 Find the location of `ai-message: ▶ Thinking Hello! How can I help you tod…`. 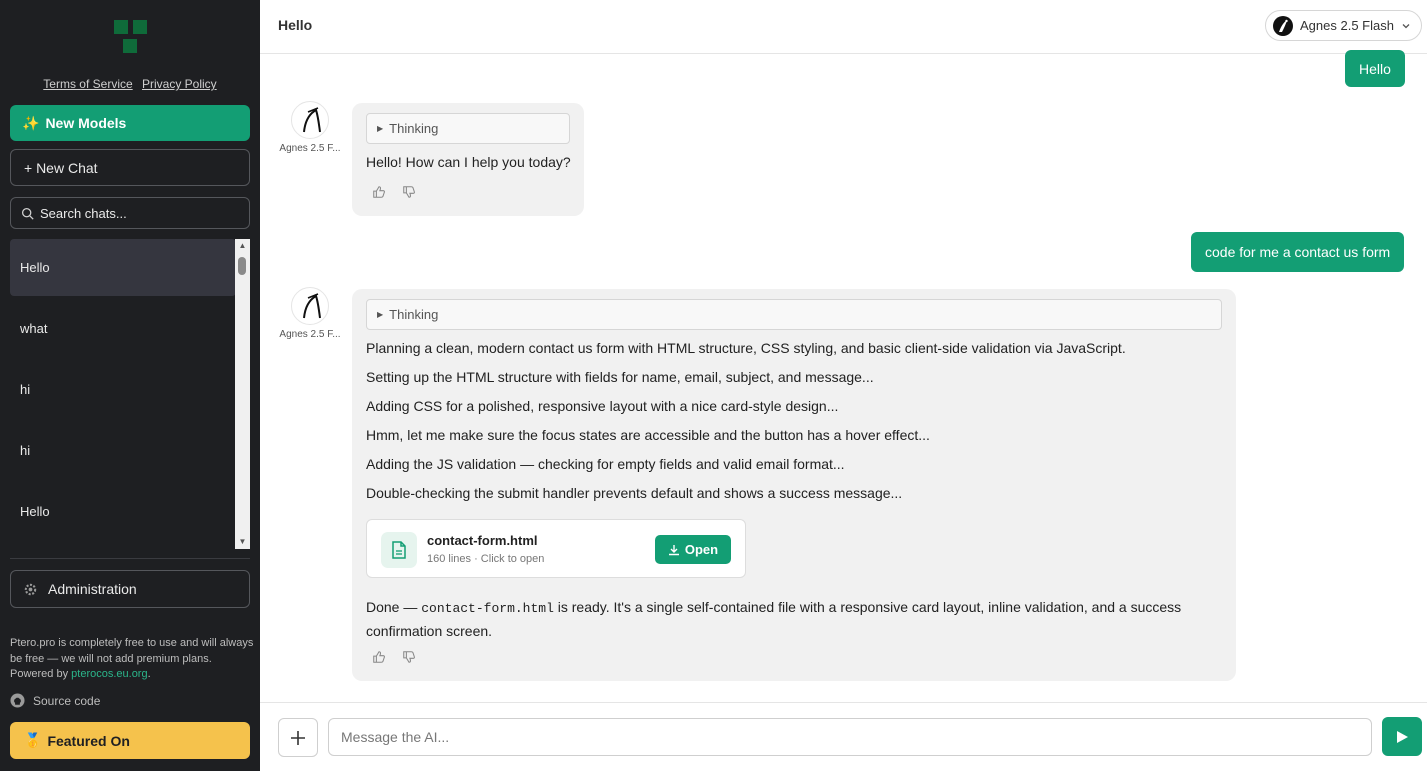

ai-message: ▶ Thinking Hello! How can I help you tod… is located at coordinates (468, 159).